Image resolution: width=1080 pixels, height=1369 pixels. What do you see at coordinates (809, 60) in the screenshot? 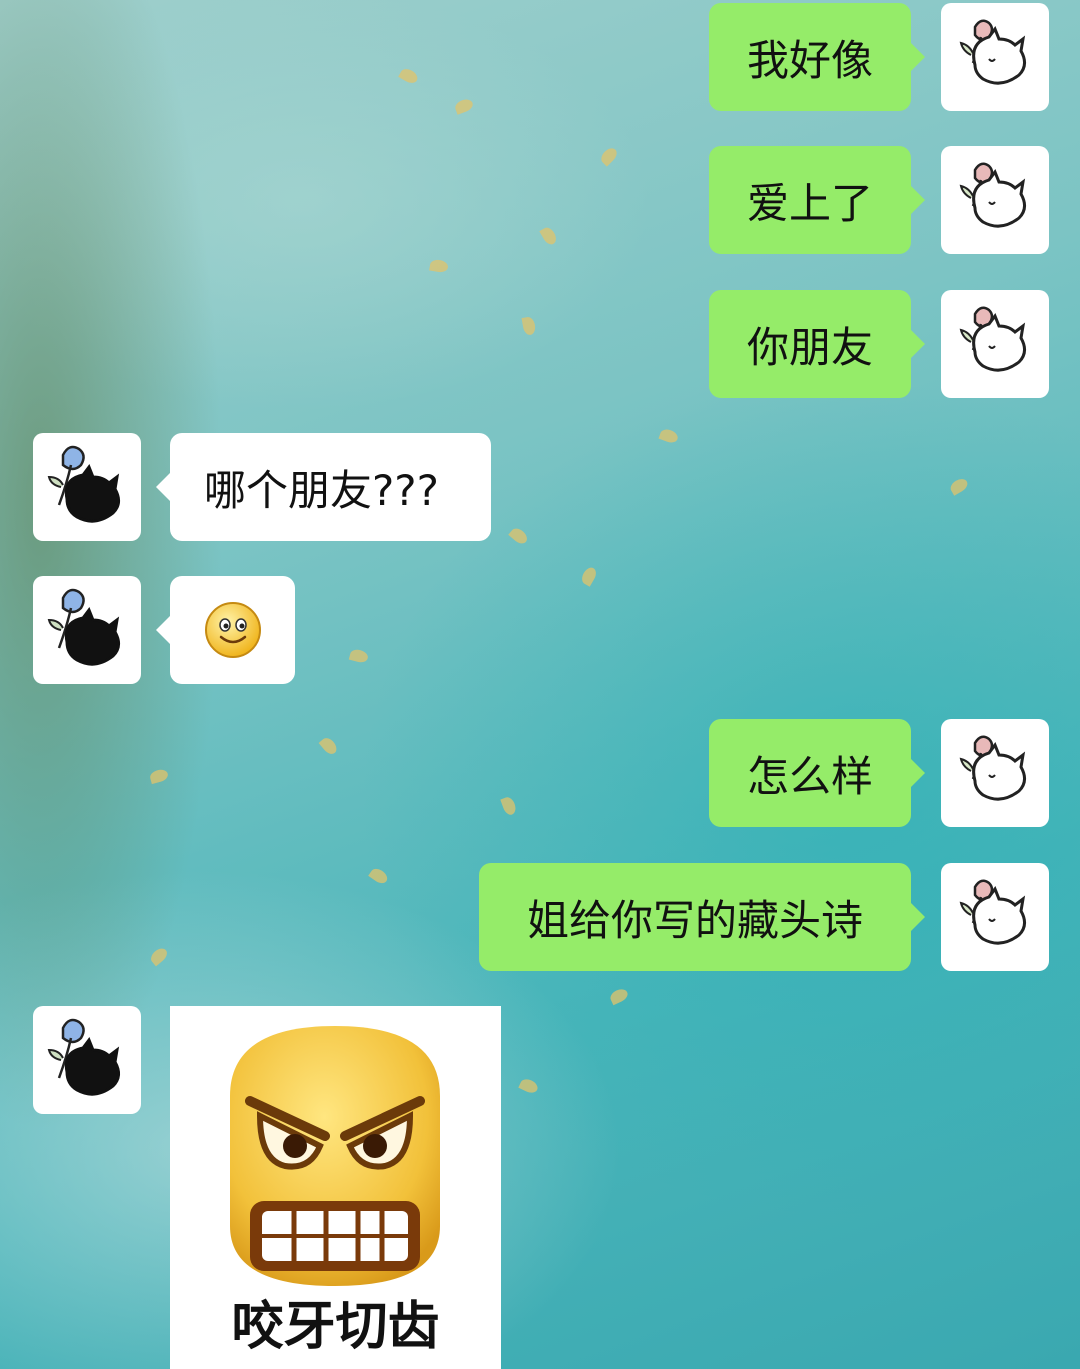
I see `message-text: 我好像` at bounding box center [809, 60].